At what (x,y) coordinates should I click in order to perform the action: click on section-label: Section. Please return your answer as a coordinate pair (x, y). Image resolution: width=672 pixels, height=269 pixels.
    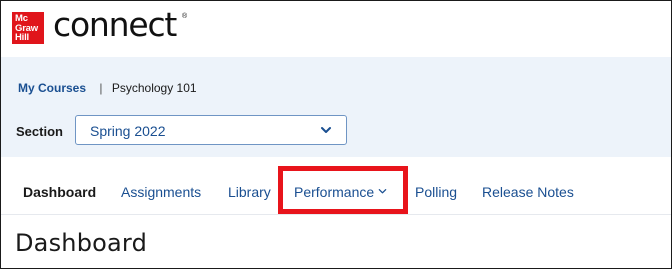
    Looking at the image, I should click on (39, 131).